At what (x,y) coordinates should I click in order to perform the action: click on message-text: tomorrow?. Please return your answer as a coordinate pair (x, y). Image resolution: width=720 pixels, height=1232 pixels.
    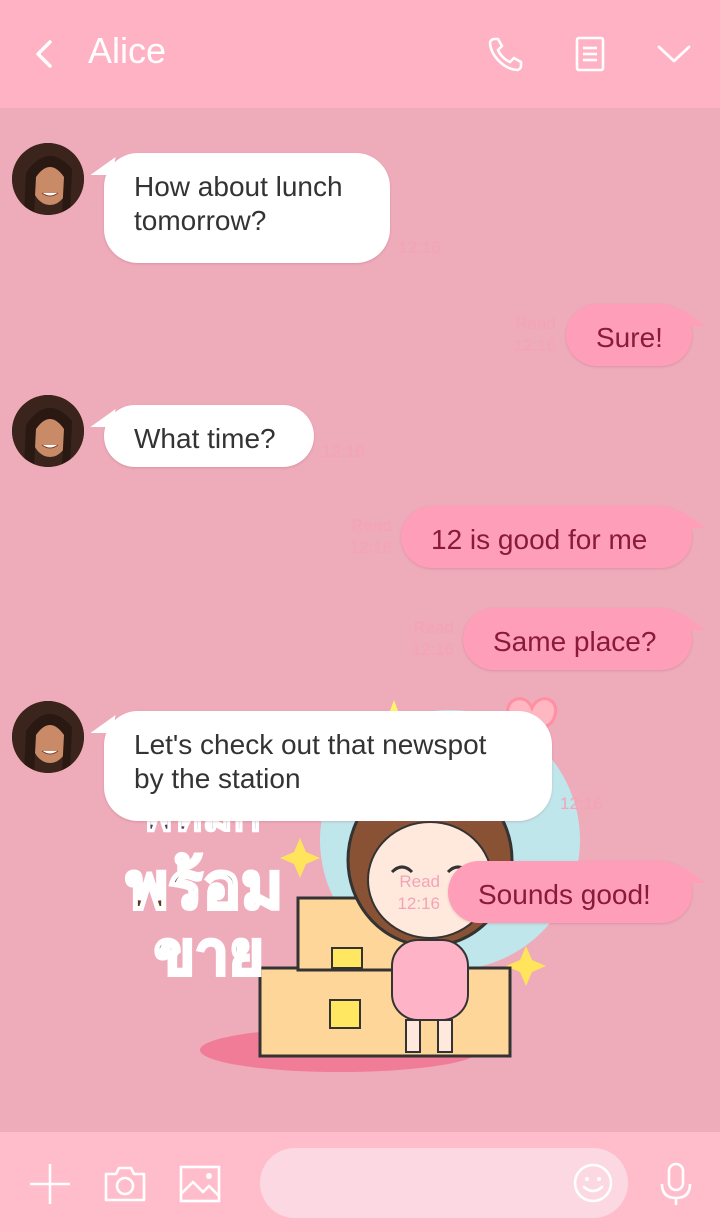
    Looking at the image, I should click on (200, 220).